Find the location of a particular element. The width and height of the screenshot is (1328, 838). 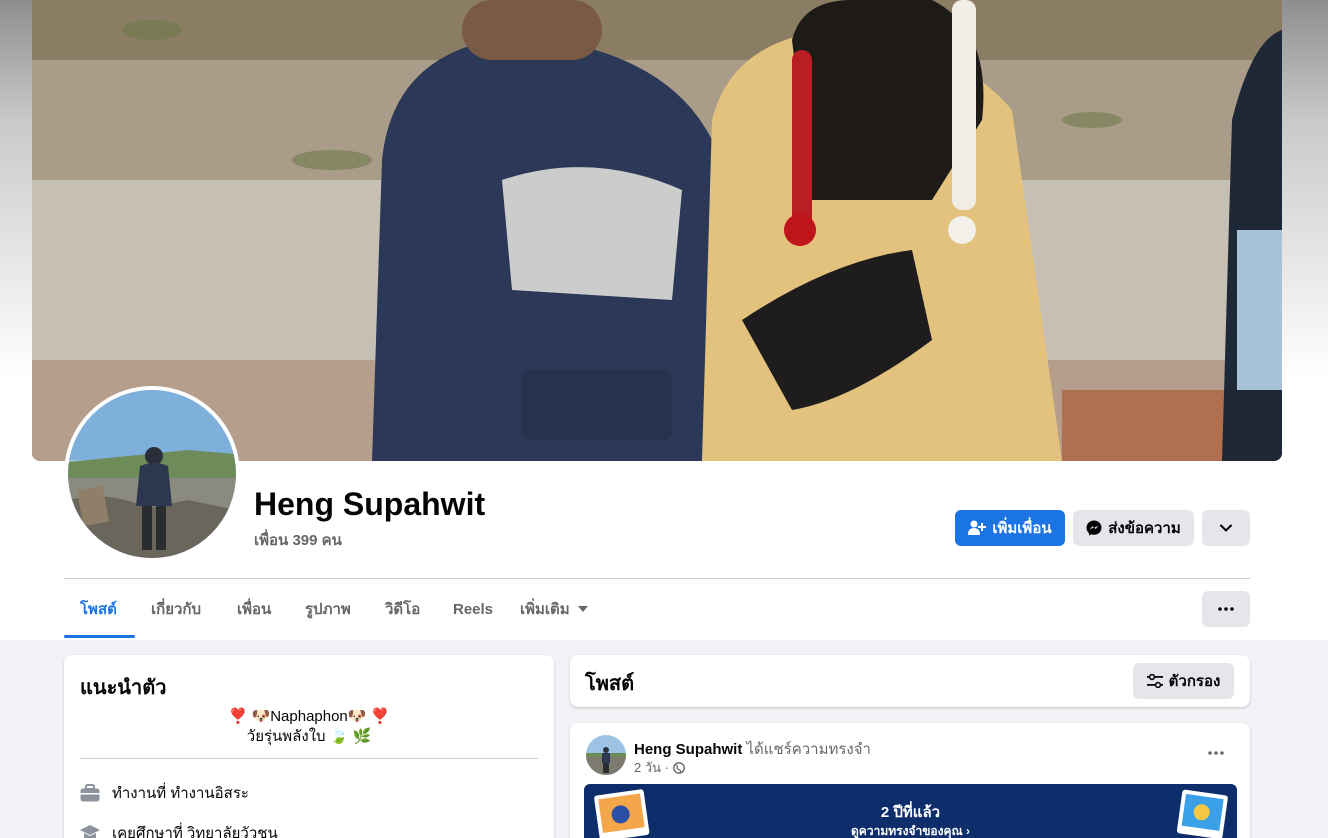

tab-videos: วิดีโอ is located at coordinates (402, 609).